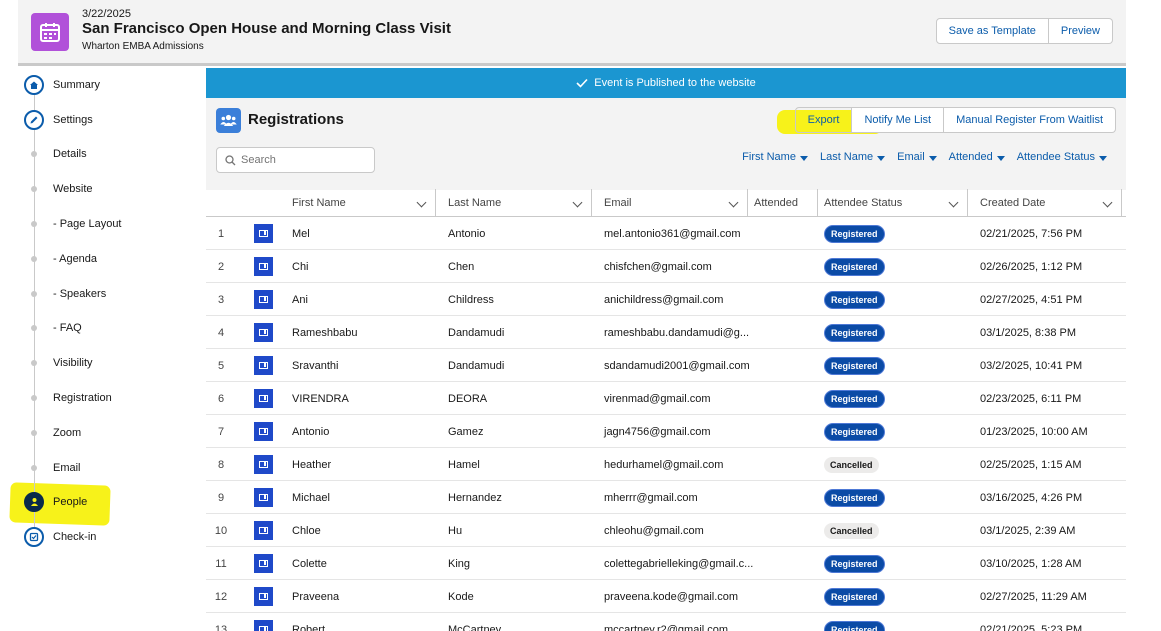 The width and height of the screenshot is (1161, 631). What do you see at coordinates (863, 203) in the screenshot?
I see `column-header-label: Attendee Status` at bounding box center [863, 203].